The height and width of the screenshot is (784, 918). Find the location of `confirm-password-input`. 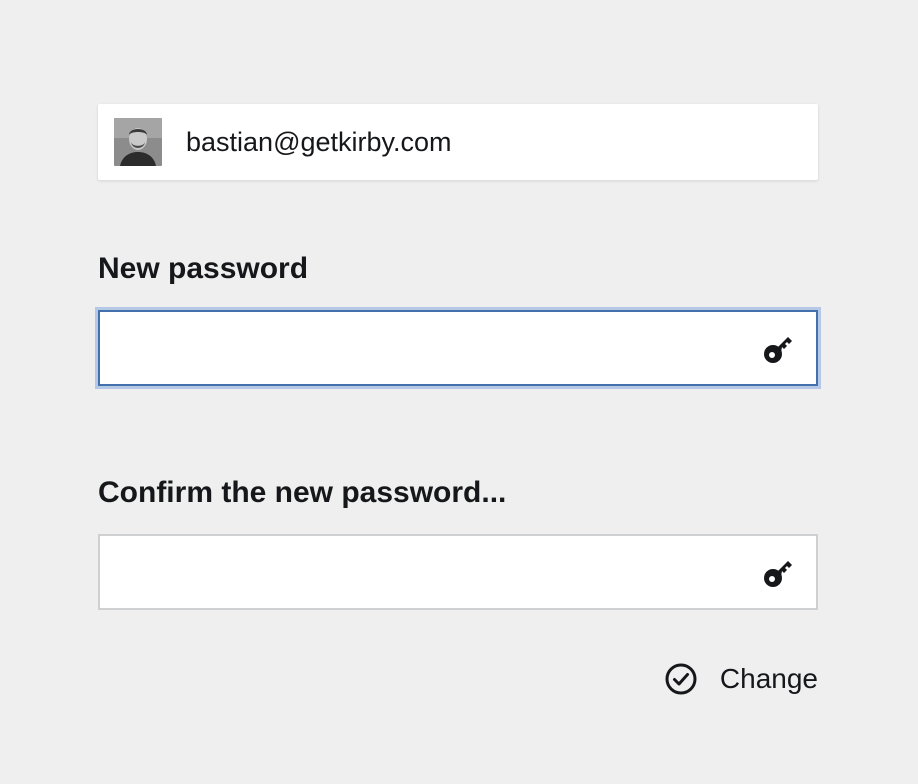

confirm-password-input is located at coordinates (458, 572).